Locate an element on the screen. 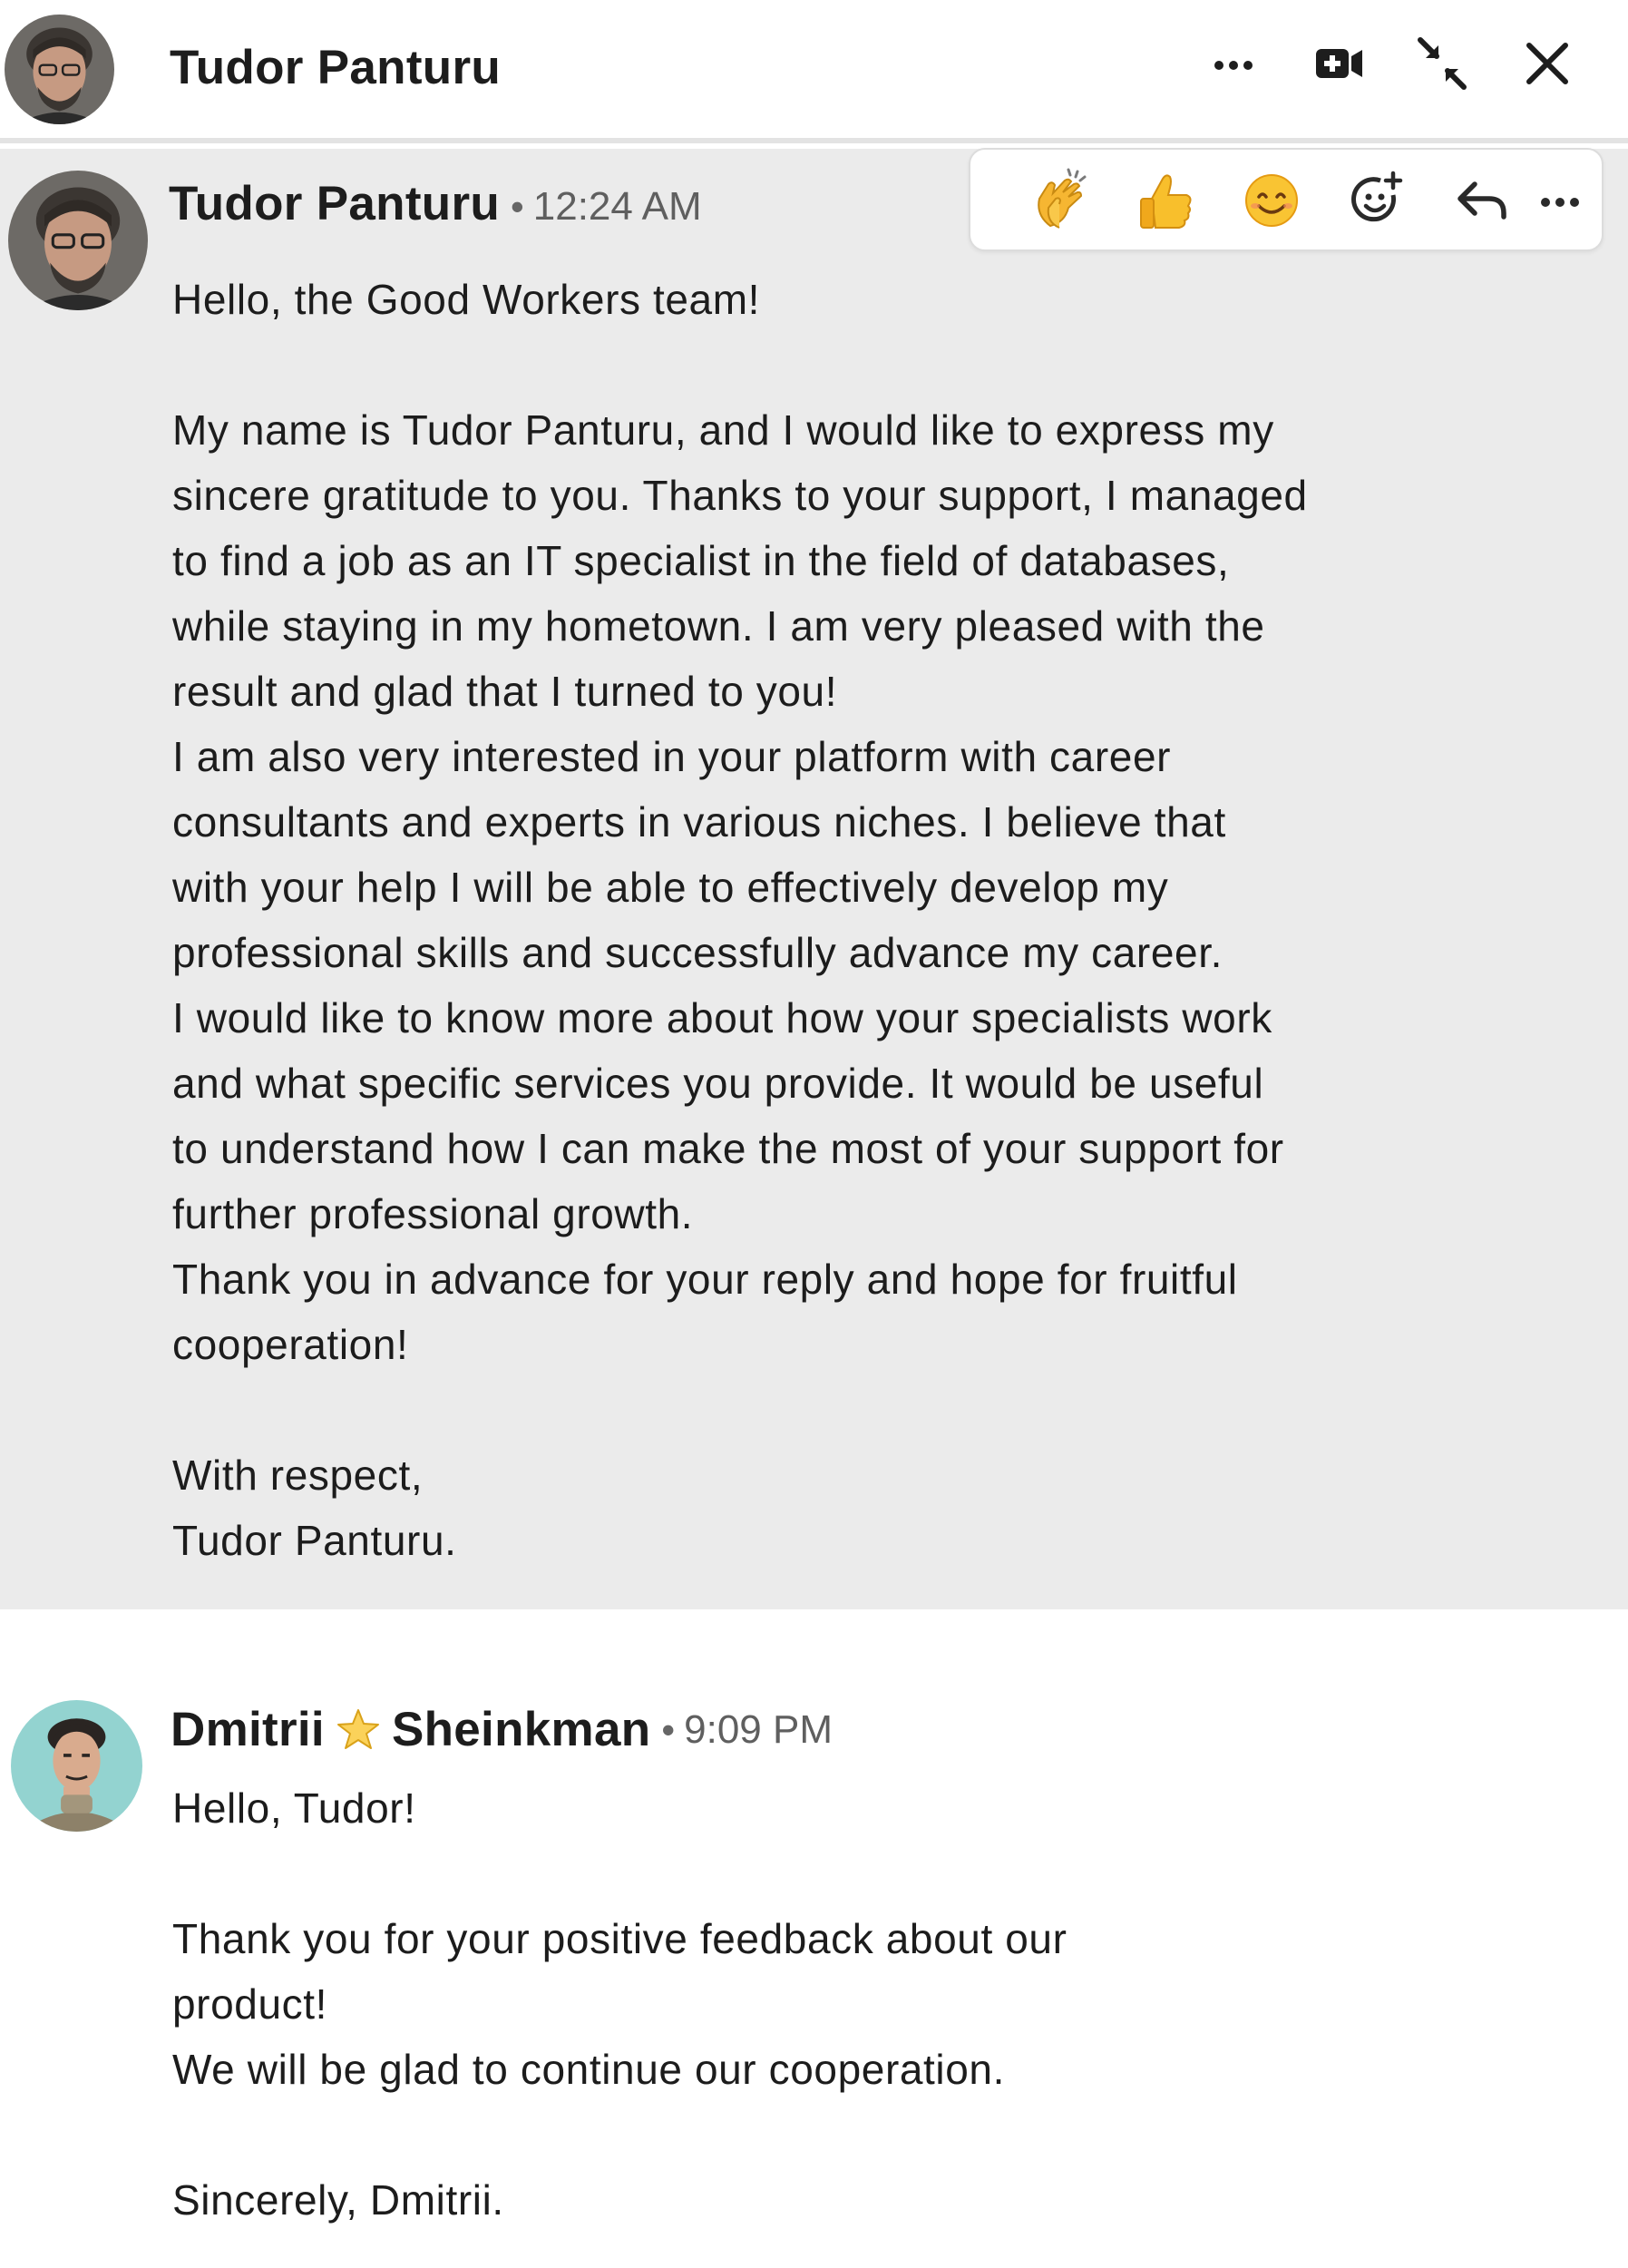 This screenshot has width=1628, height=2268. chat-header: Tudor Panturu is located at coordinates (814, 72).